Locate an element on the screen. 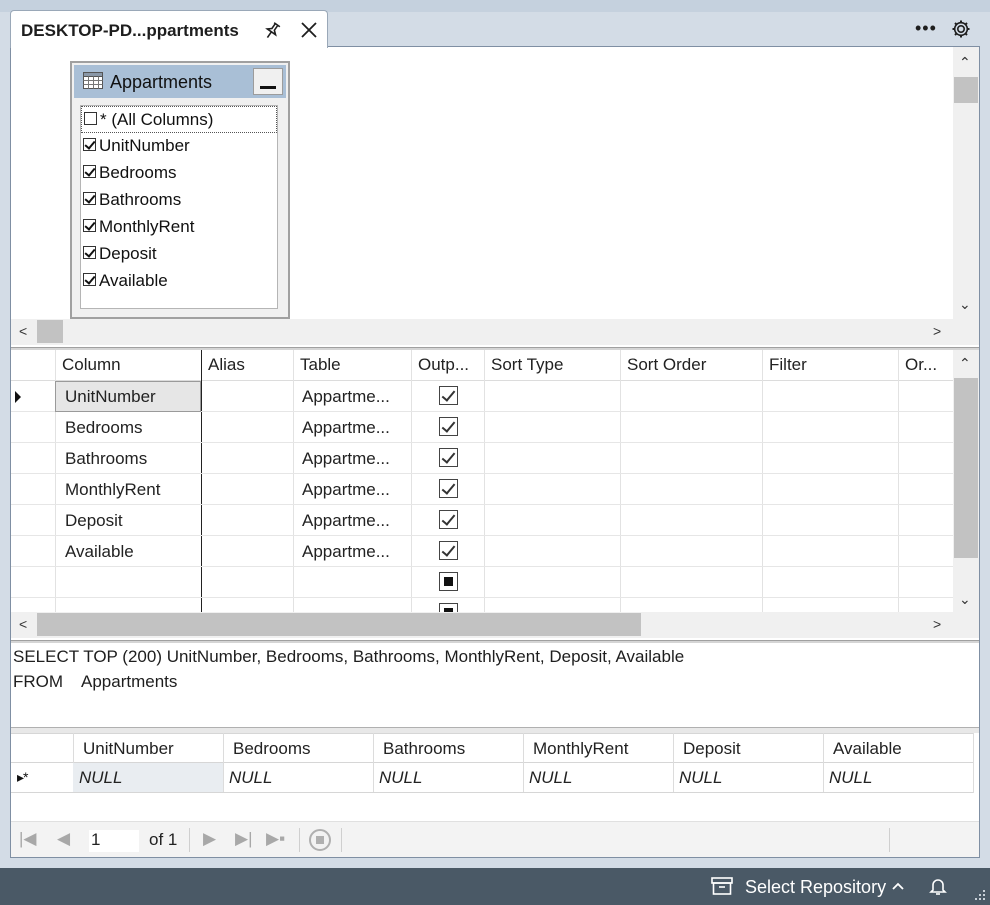  column-cell: Bathrooms is located at coordinates (106, 459).